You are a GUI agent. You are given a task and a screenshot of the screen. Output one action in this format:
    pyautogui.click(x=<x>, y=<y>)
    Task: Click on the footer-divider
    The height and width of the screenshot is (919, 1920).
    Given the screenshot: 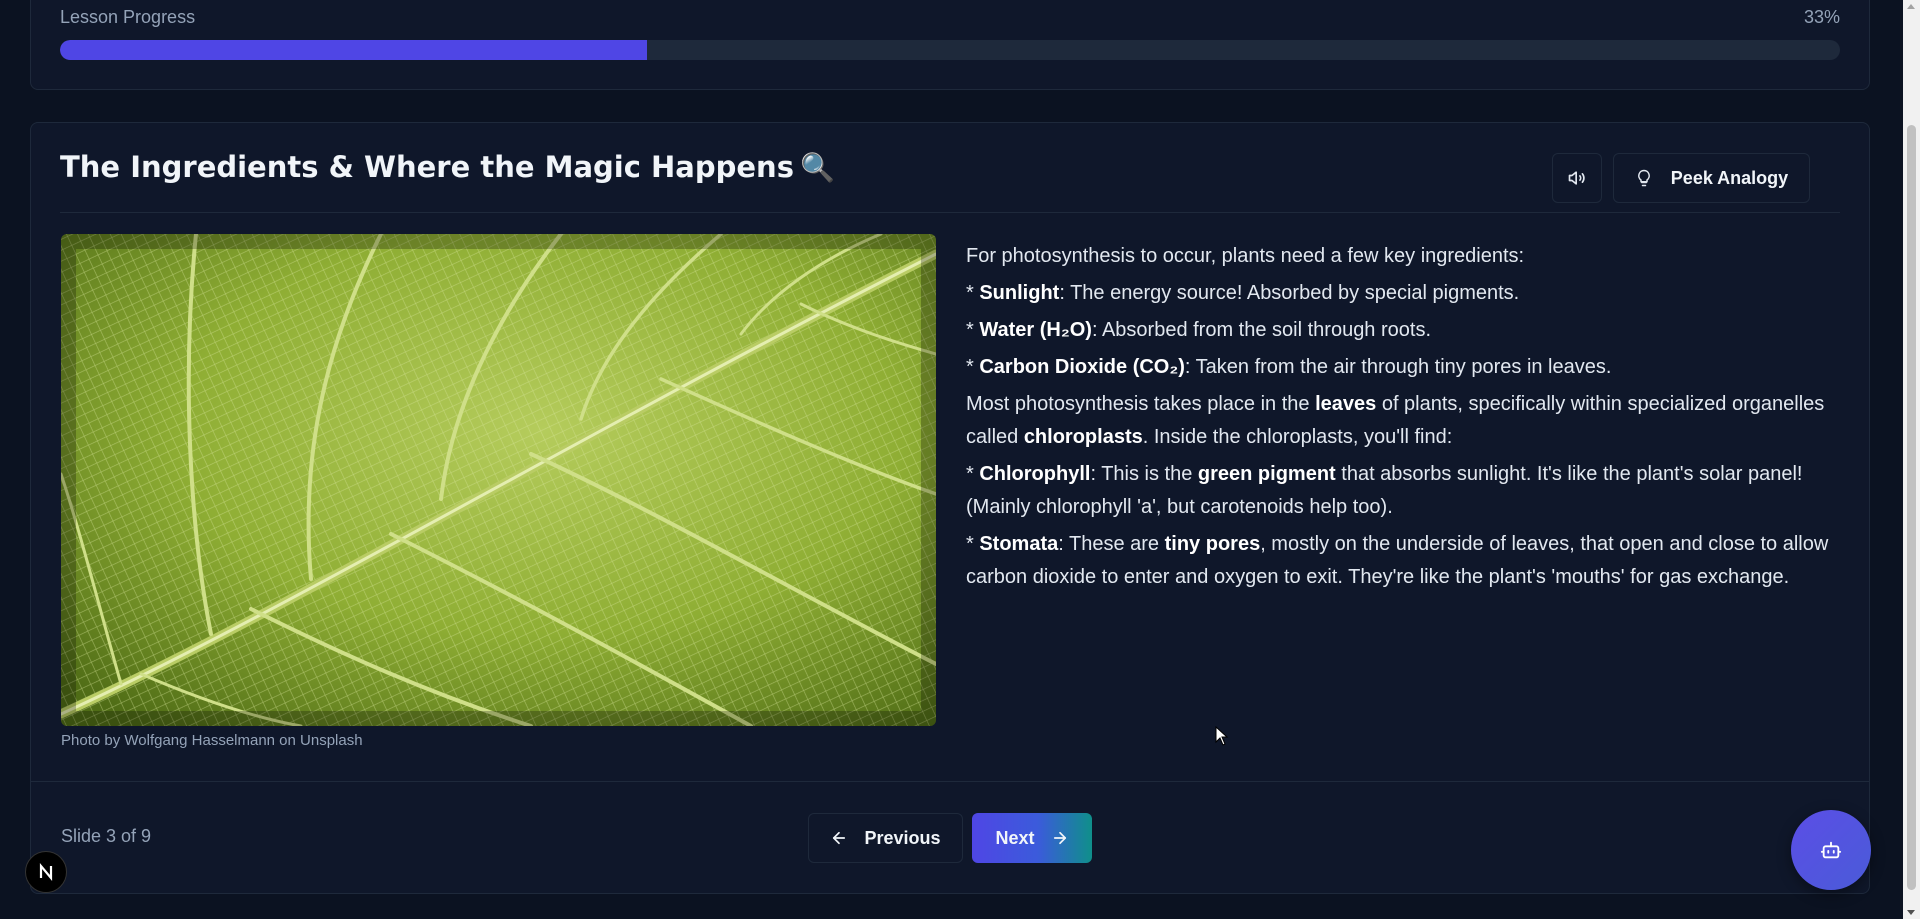 What is the action you would take?
    pyautogui.click(x=950, y=781)
    